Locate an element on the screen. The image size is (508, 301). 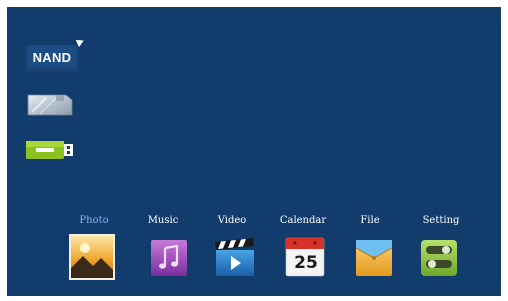
video-icon is located at coordinates (234, 257).